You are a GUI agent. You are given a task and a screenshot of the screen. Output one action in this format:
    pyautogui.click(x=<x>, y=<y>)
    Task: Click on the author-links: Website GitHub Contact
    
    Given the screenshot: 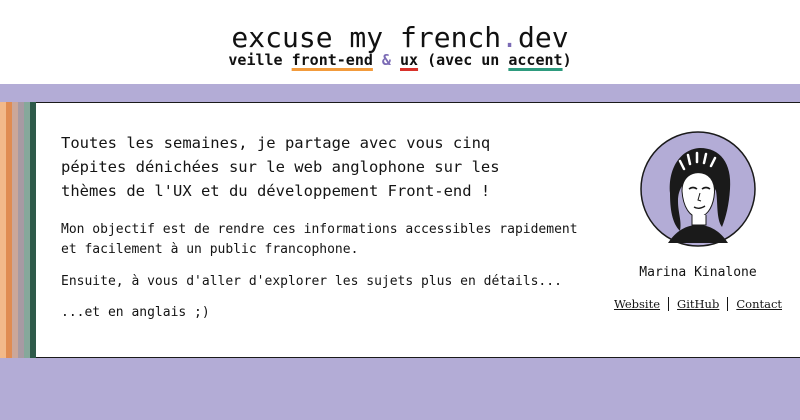 What is the action you would take?
    pyautogui.click(x=698, y=304)
    